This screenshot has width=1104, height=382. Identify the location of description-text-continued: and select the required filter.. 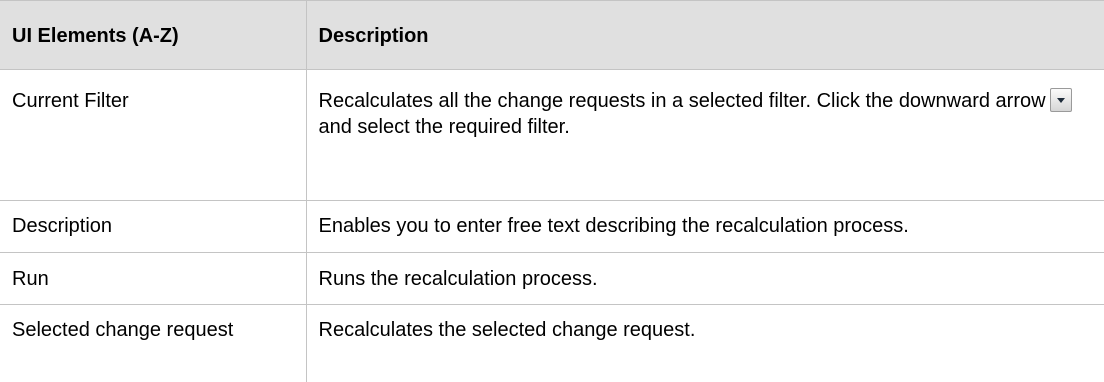
(444, 127).